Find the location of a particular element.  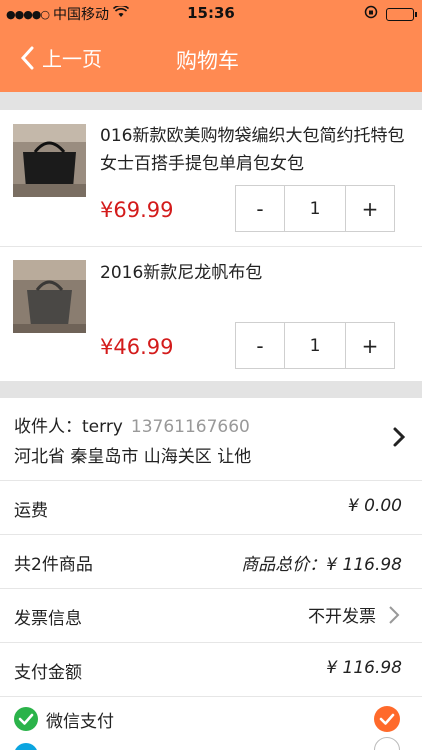

back-button: 上一页 is located at coordinates (61, 57).